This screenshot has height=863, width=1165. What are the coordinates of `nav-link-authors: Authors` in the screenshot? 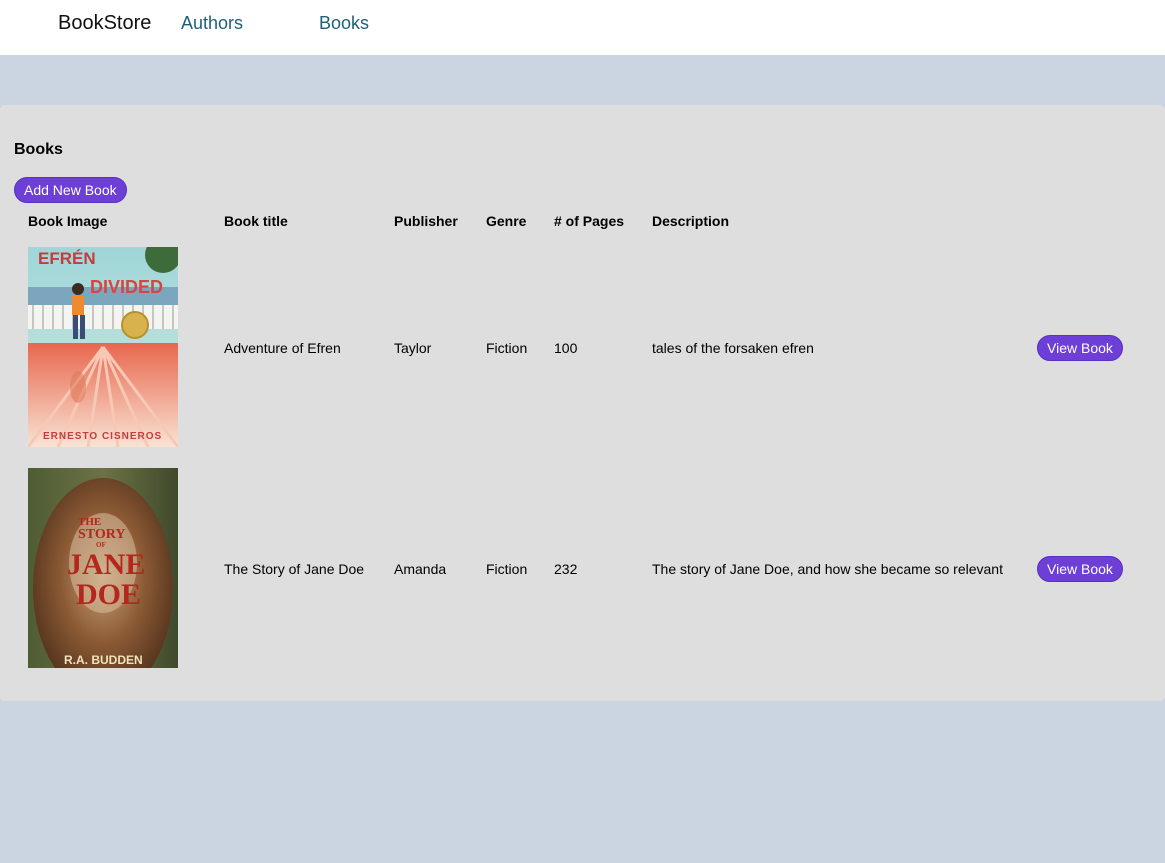 It's located at (212, 23).